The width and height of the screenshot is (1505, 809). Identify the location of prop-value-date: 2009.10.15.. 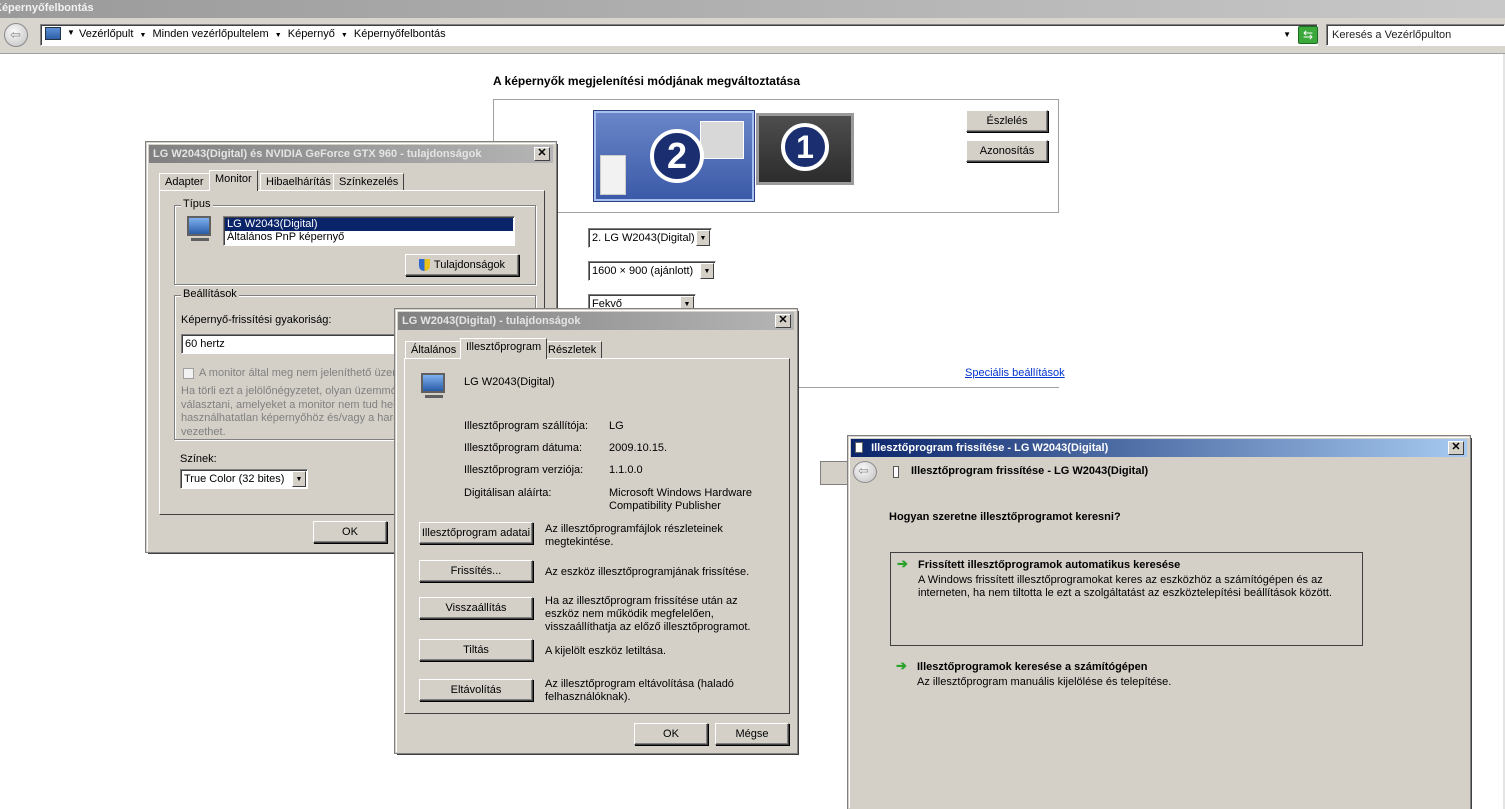
(638, 448).